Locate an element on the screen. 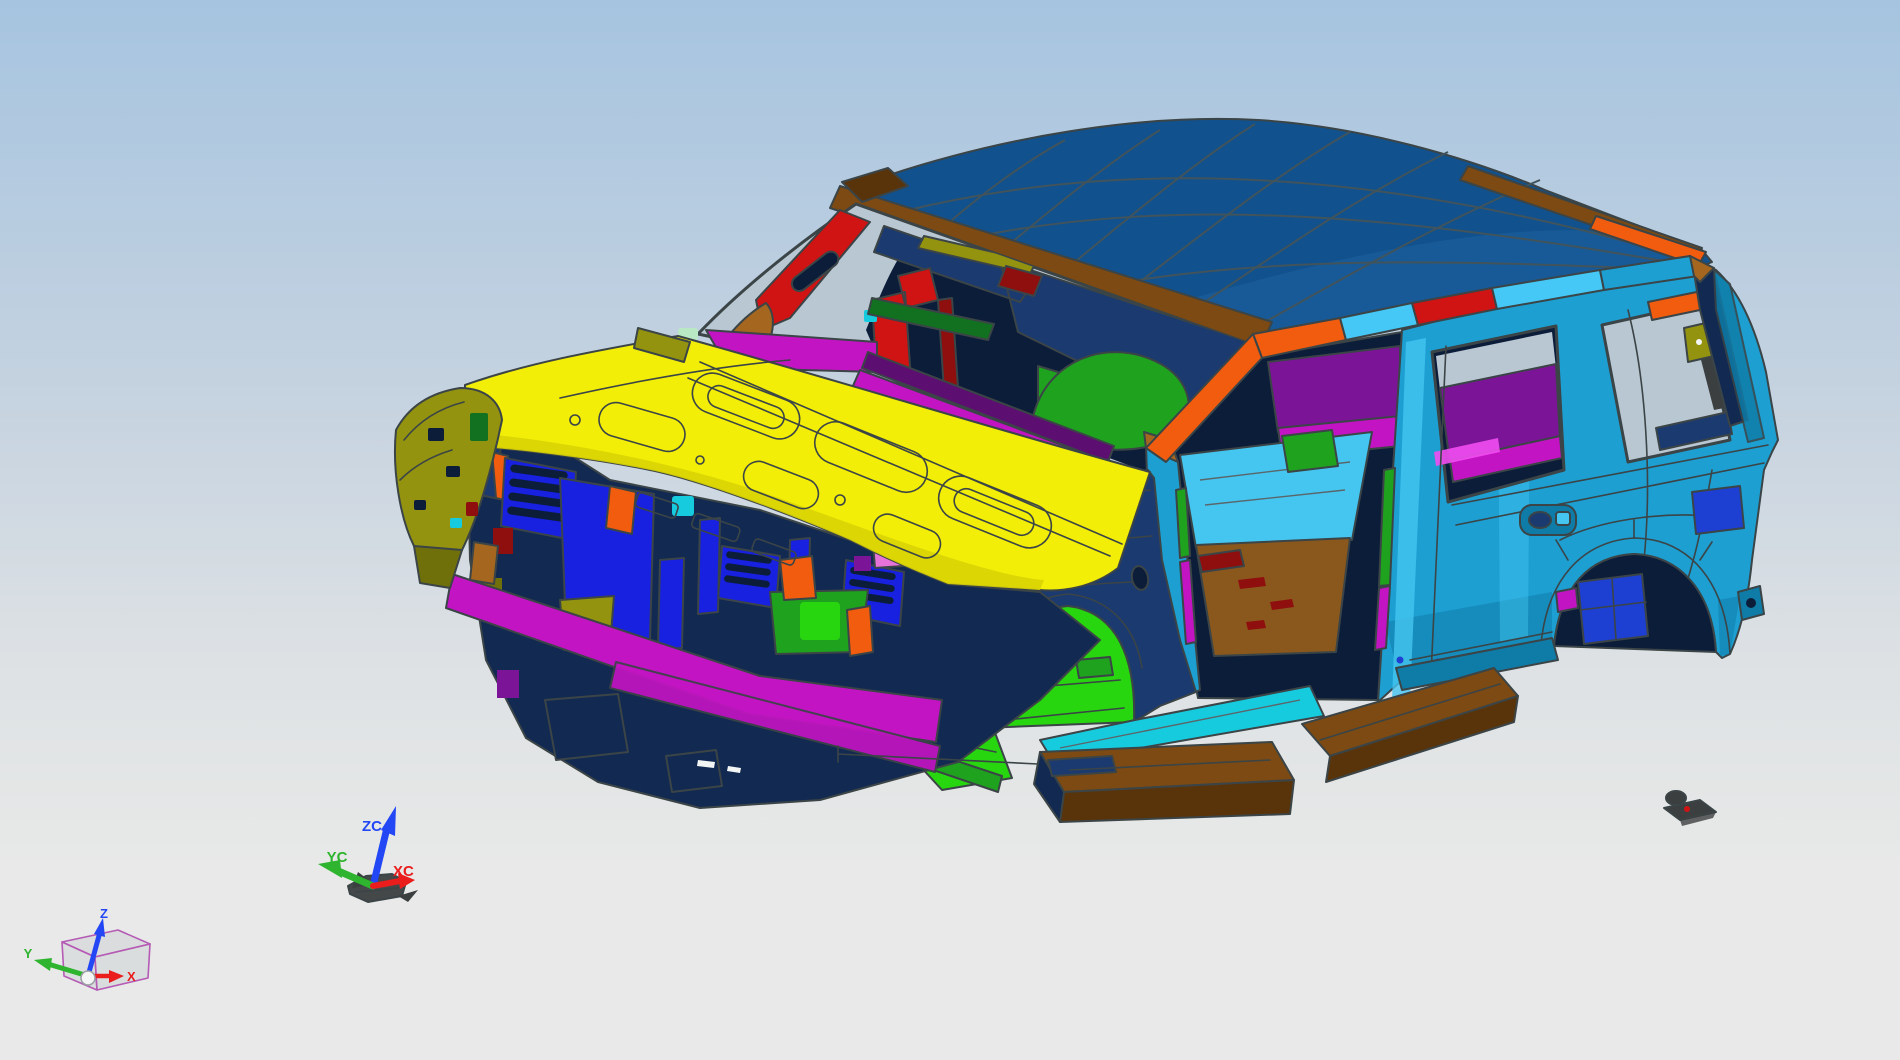 The height and width of the screenshot is (1060, 1900). datum-csys: Z Y X is located at coordinates (87, 948).